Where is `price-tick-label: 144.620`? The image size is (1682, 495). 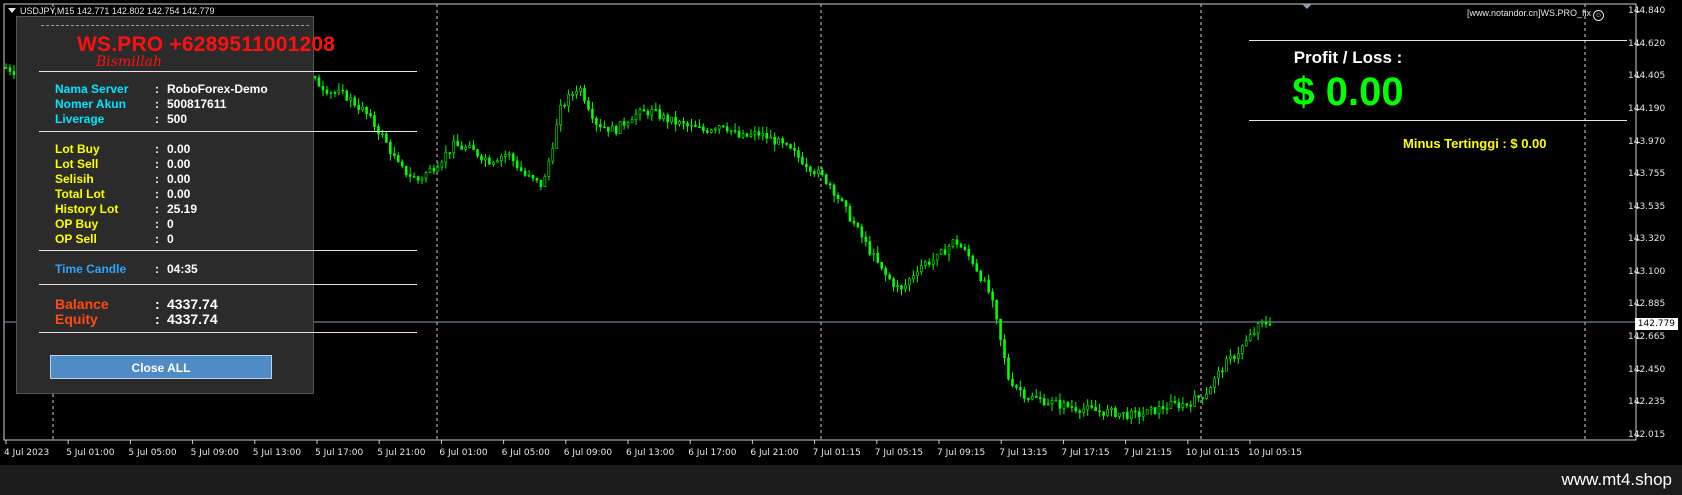 price-tick-label: 144.620 is located at coordinates (1647, 44).